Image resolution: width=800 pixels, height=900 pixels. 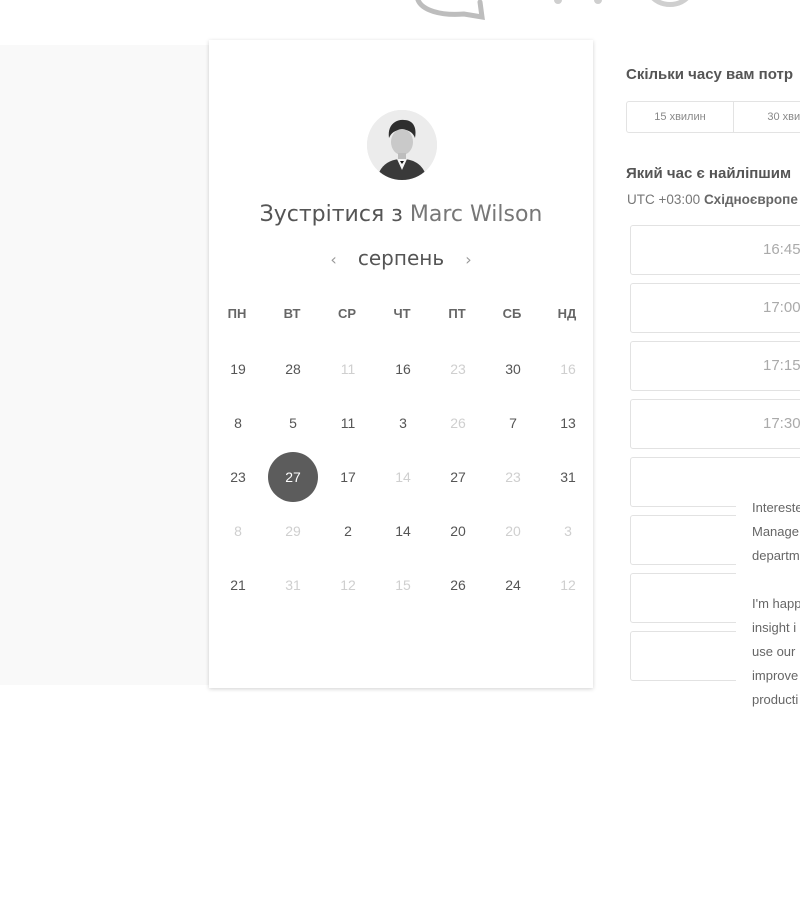 What do you see at coordinates (293, 477) in the screenshot?
I see `calendar-day-selected: 27` at bounding box center [293, 477].